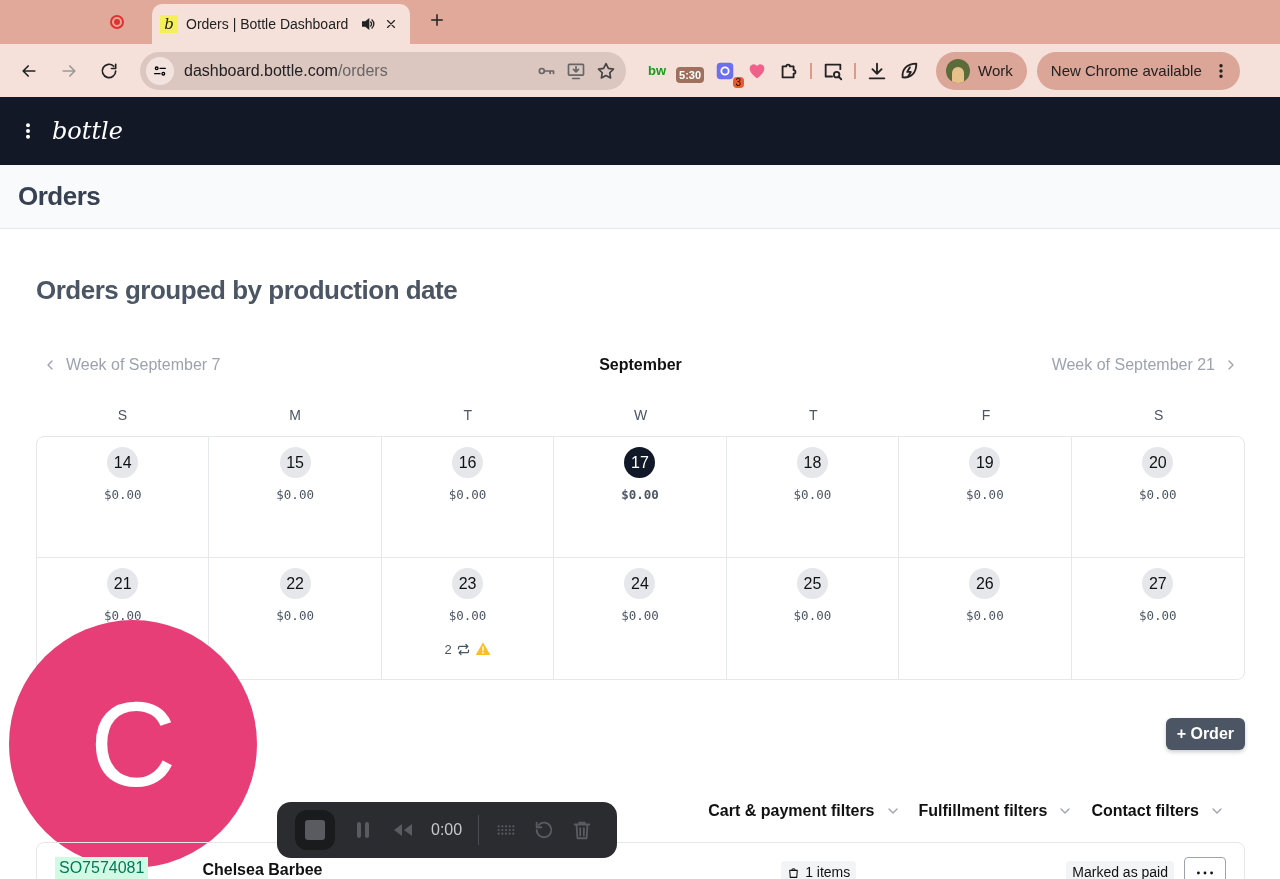 The height and width of the screenshot is (879, 1280). What do you see at coordinates (1158, 811) in the screenshot?
I see `filter-dropdown: Contact filters` at bounding box center [1158, 811].